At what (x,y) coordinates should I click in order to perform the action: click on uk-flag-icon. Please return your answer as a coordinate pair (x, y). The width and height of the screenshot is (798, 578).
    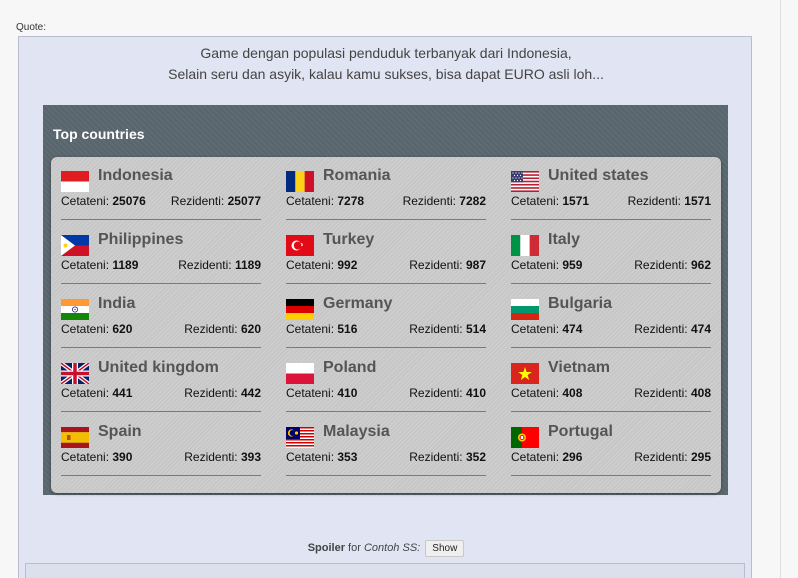
    Looking at the image, I should click on (75, 373).